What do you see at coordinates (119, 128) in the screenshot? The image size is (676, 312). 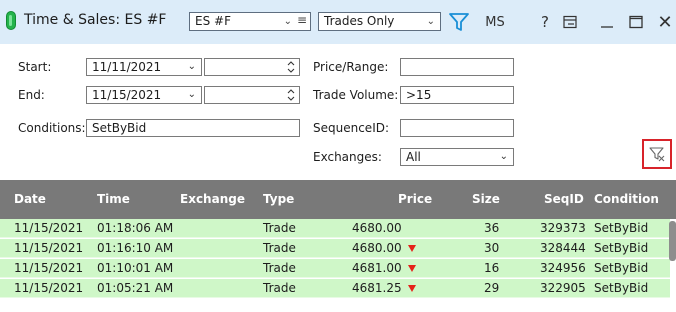 I see `conditions-value: SetByBid` at bounding box center [119, 128].